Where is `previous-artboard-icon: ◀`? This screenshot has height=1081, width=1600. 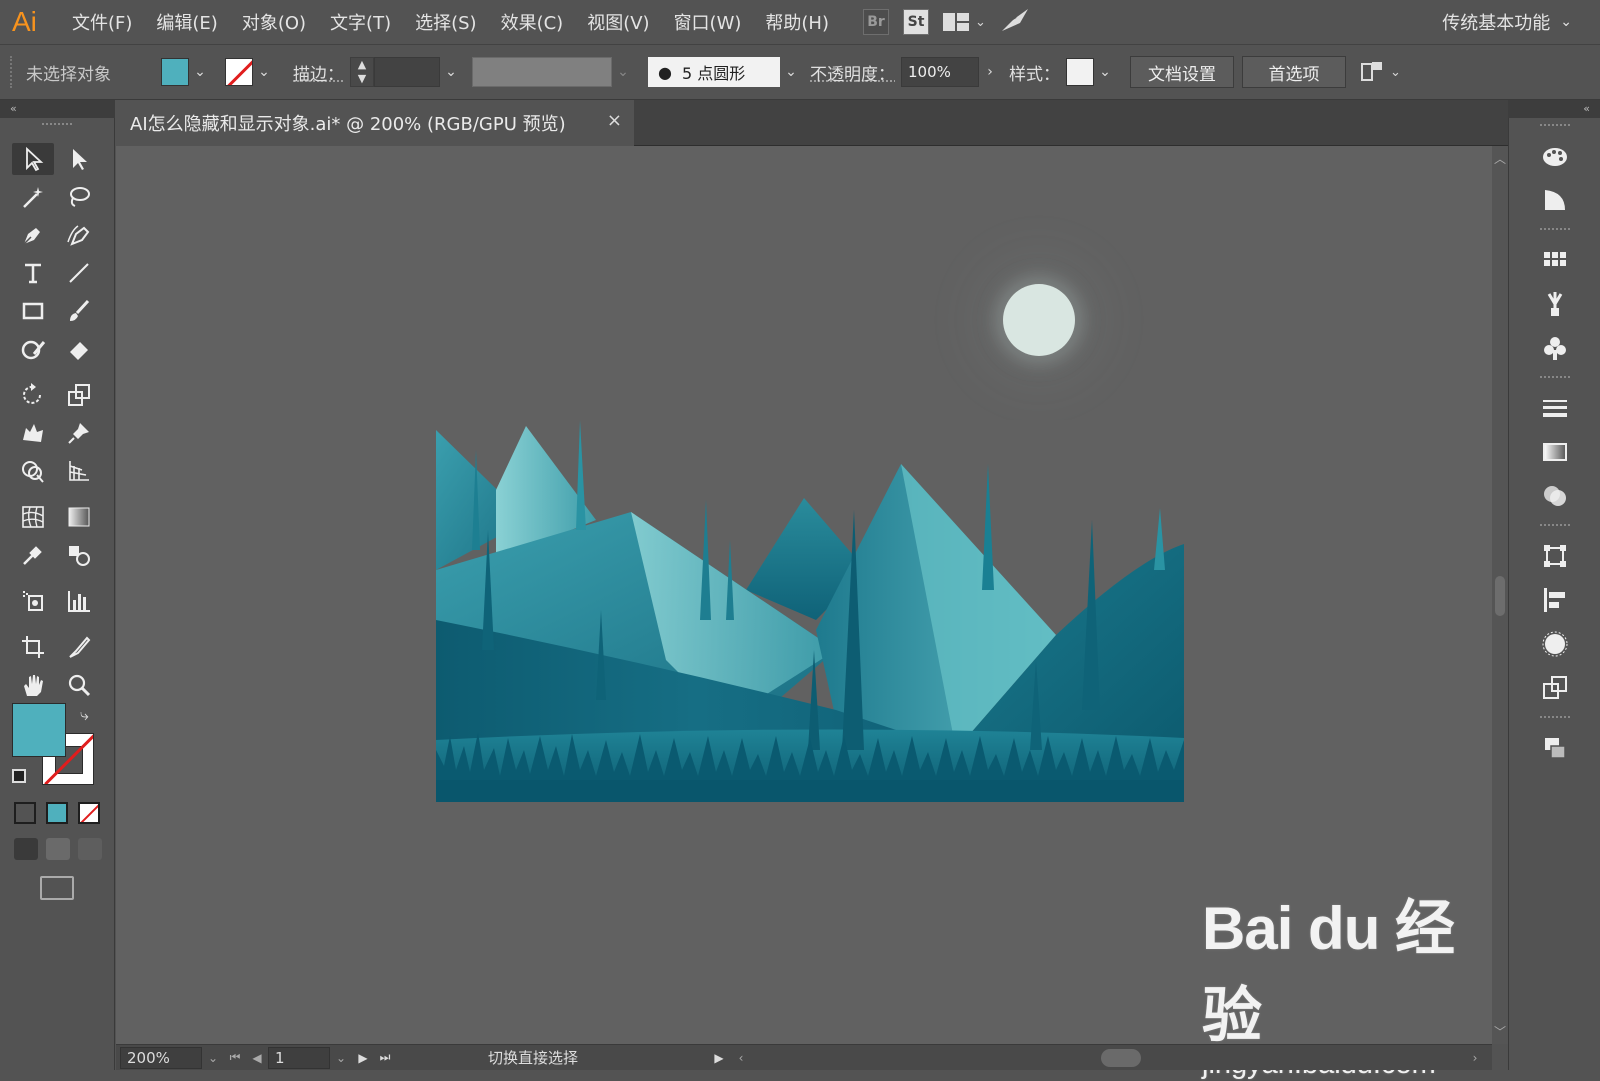
previous-artboard-icon: ◀ is located at coordinates (257, 1058).